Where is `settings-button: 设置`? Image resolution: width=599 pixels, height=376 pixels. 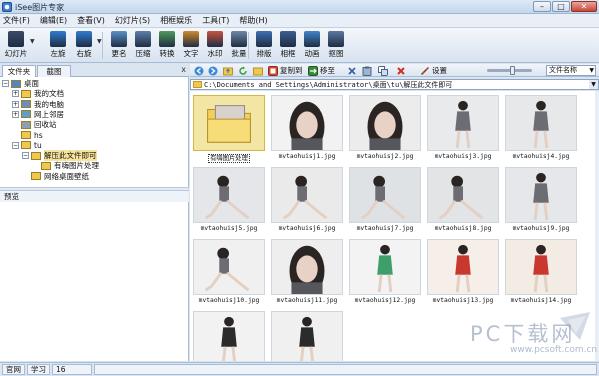
settings-button: 设置 is located at coordinates (433, 70).